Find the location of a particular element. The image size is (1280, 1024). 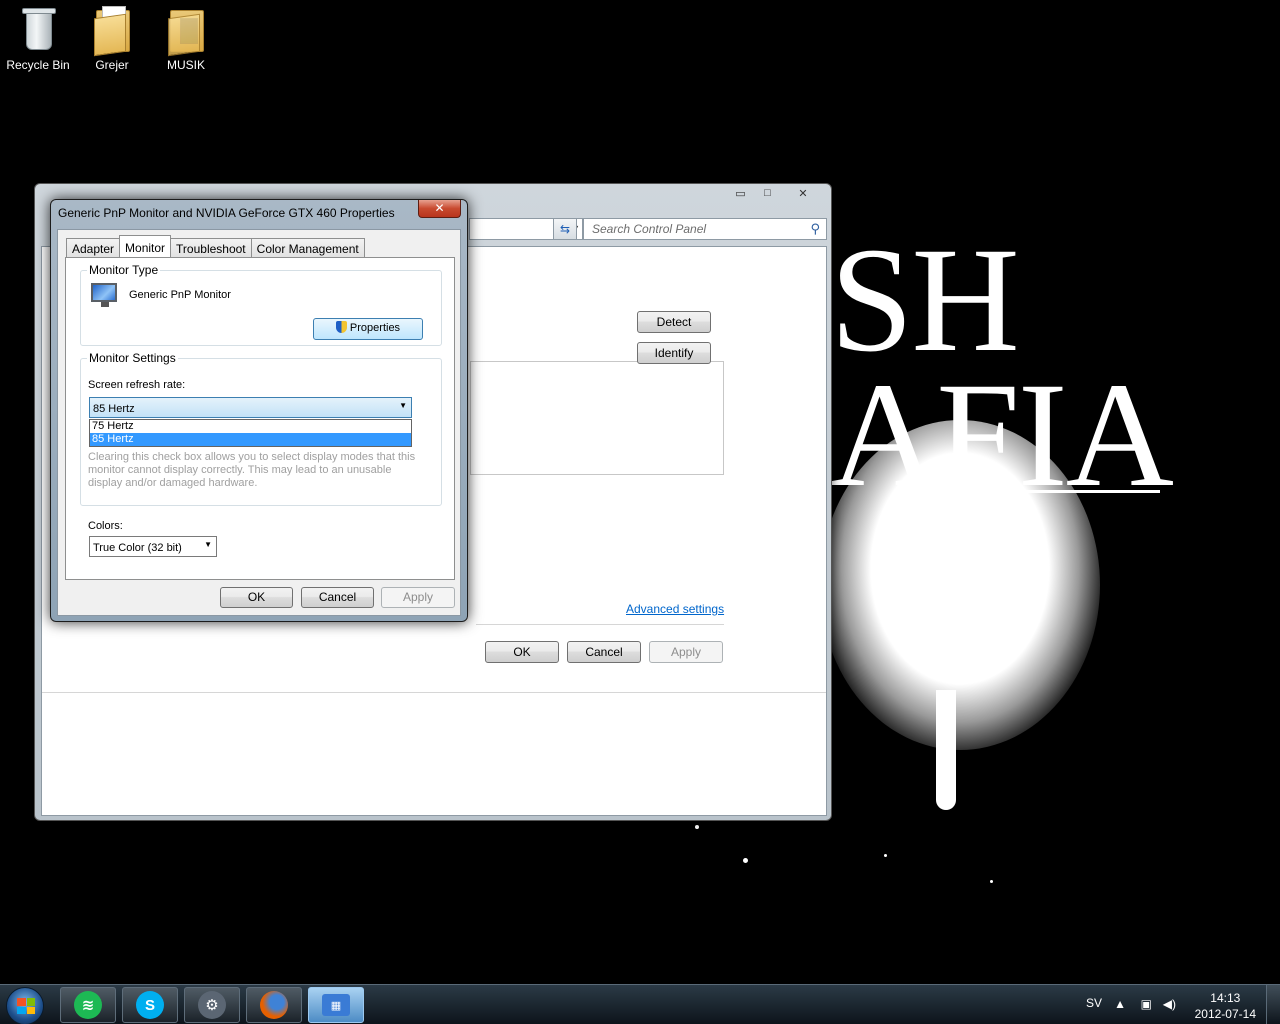

clock-time: 14:13 is located at coordinates (1225, 998).